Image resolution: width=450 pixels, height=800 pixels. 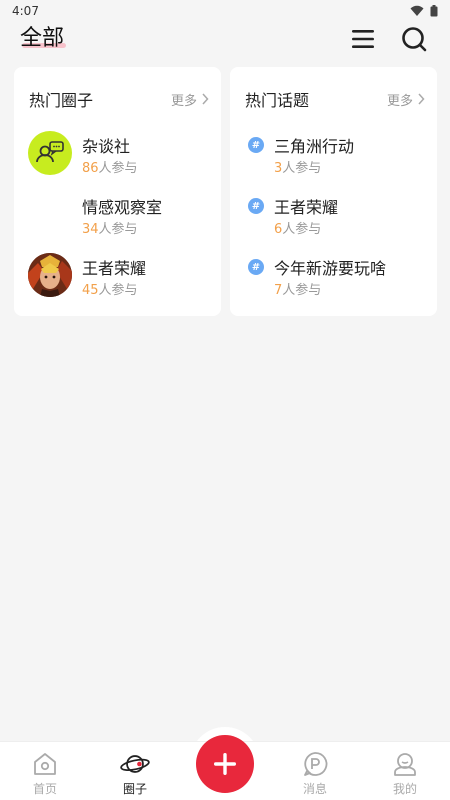 I want to click on circle-participants: 45人参与, so click(x=110, y=288).